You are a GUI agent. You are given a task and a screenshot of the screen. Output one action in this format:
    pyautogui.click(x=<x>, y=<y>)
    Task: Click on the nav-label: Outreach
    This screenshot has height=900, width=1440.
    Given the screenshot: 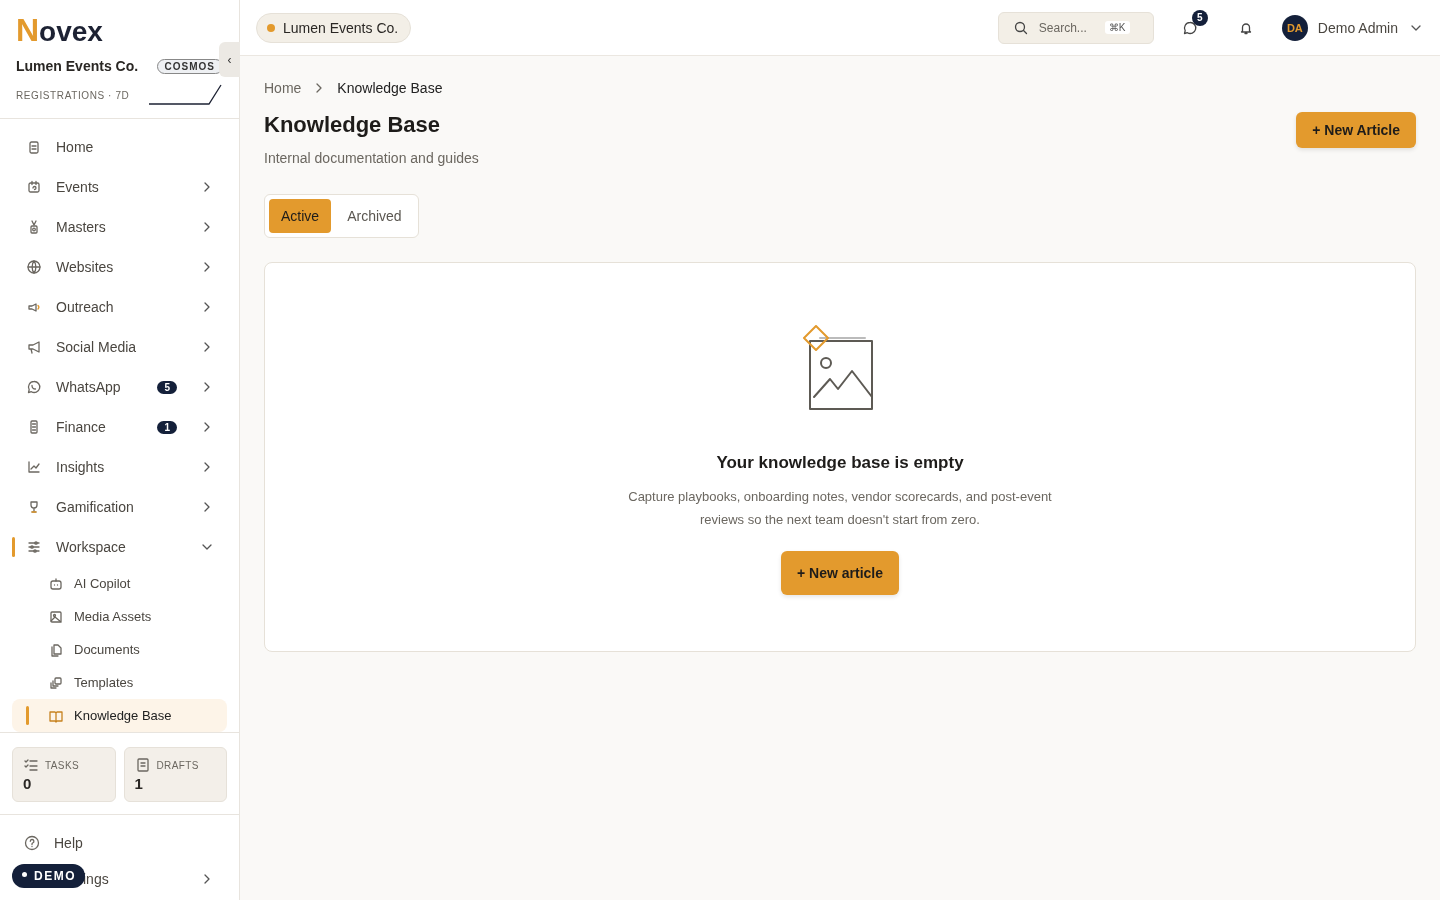 What is the action you would take?
    pyautogui.click(x=85, y=307)
    